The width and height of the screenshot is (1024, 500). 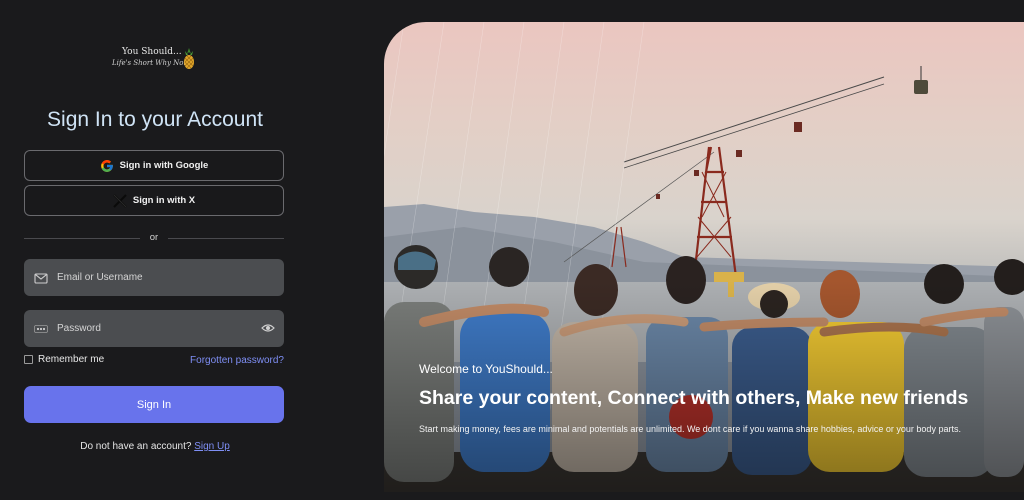 I want to click on google-signin-button: Sign in with Google, so click(x=154, y=165).